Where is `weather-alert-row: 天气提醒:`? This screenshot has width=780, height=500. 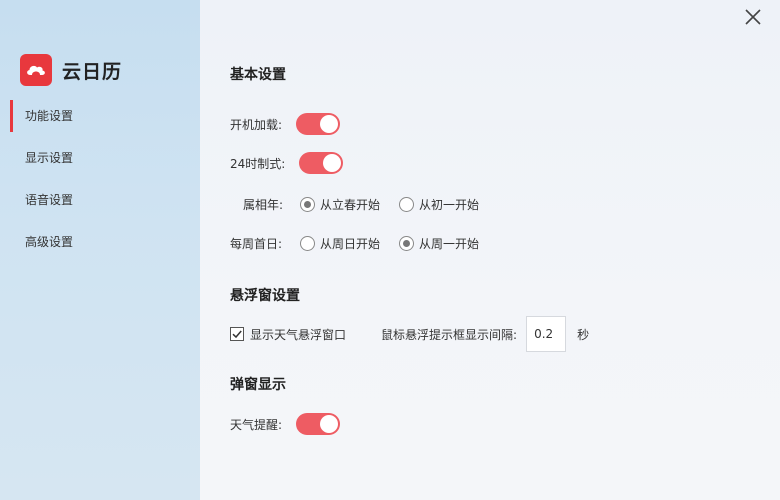
weather-alert-row: 天气提醒: is located at coordinates (285, 424).